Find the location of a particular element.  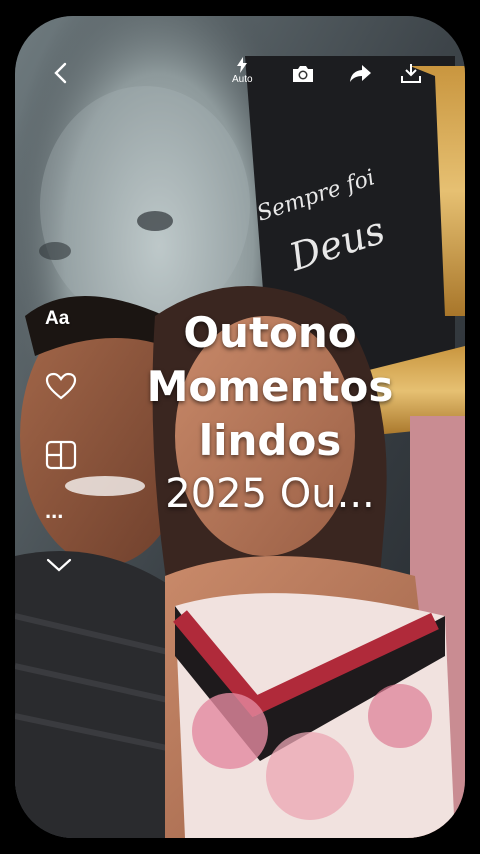

back-button is located at coordinates (61, 73).